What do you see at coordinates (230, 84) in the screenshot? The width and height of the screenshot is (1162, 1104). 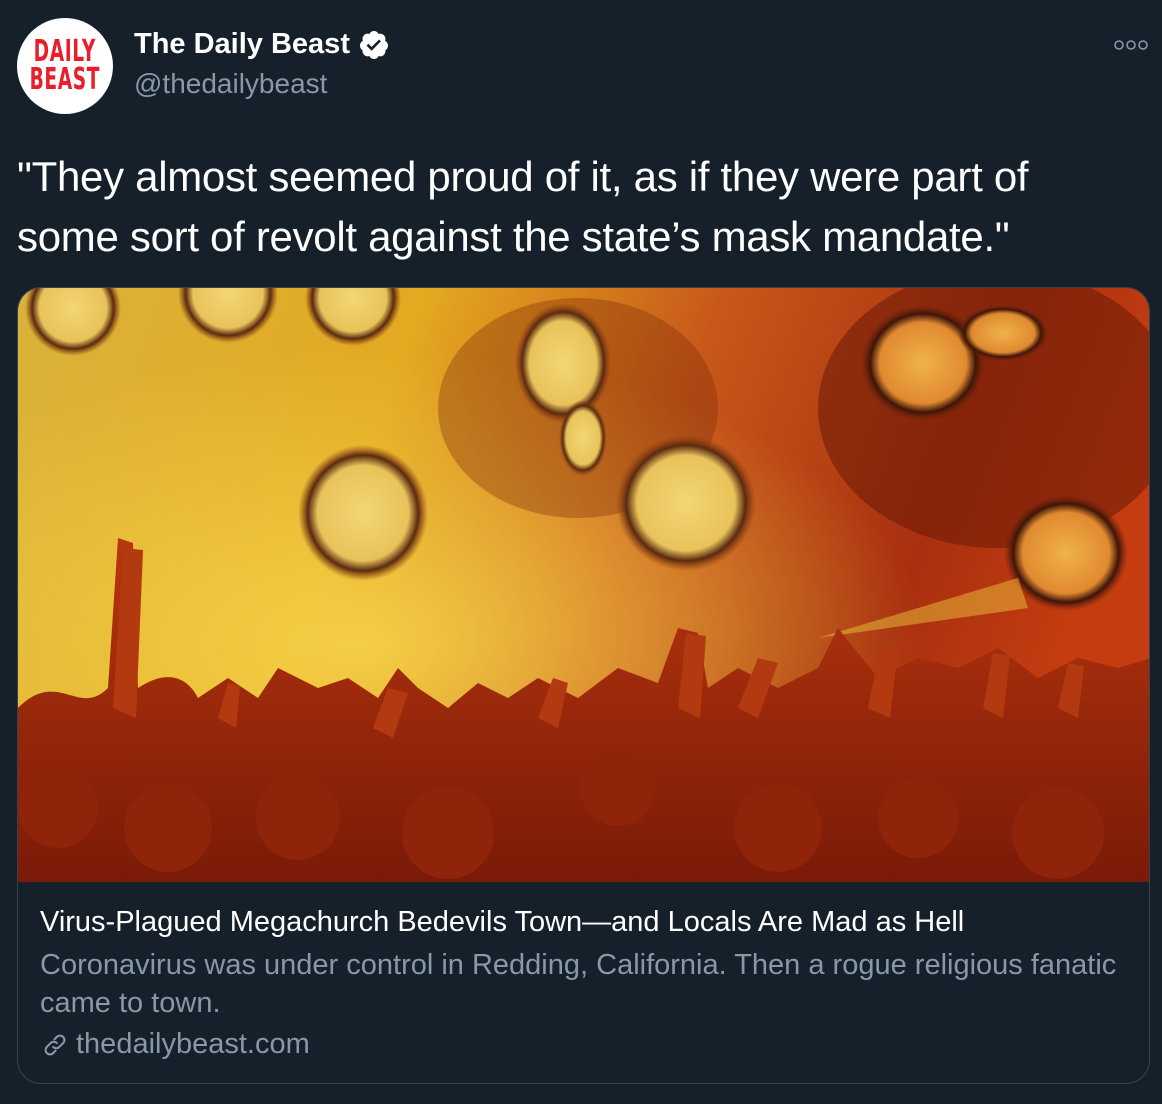 I see `account-handle: @thedailybeast` at bounding box center [230, 84].